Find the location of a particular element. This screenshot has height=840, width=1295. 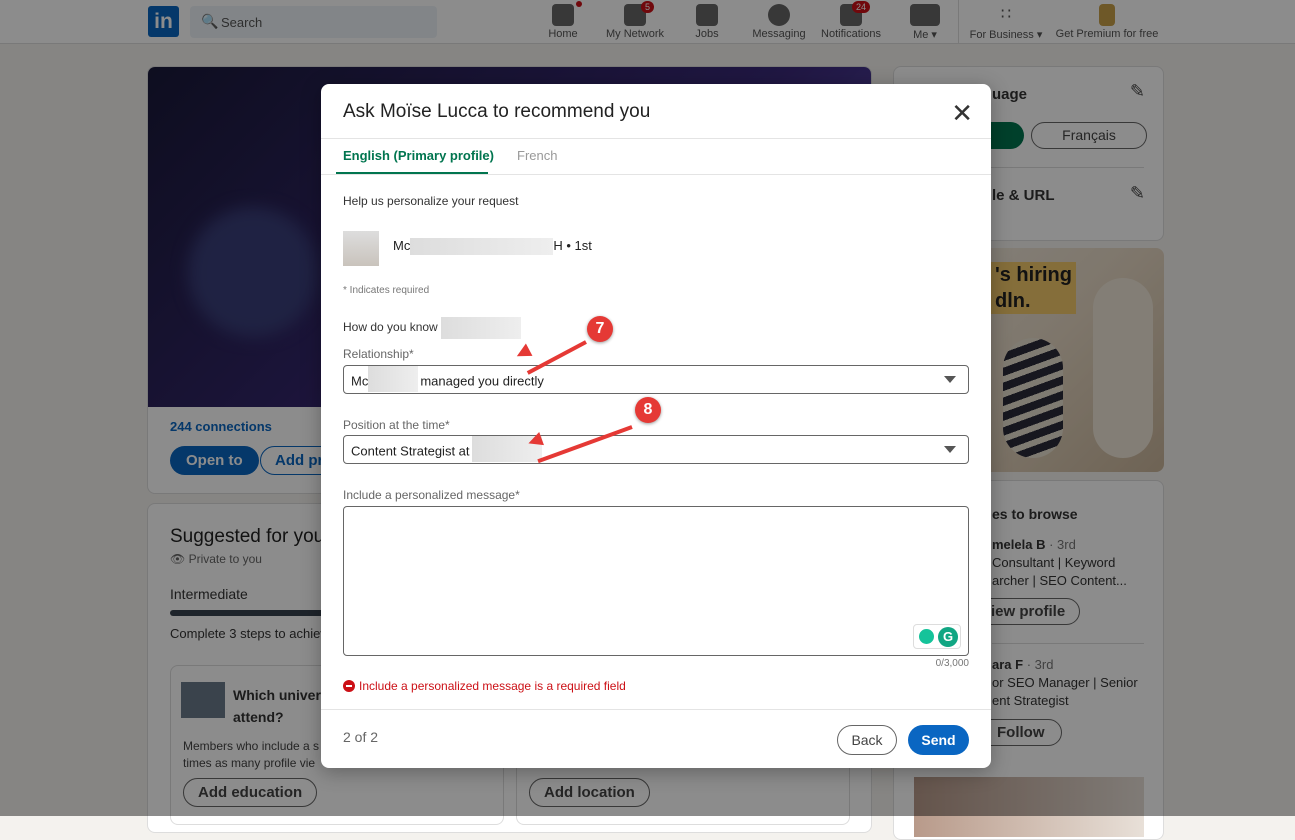

how-know-question: How do you know is located at coordinates (432, 328).